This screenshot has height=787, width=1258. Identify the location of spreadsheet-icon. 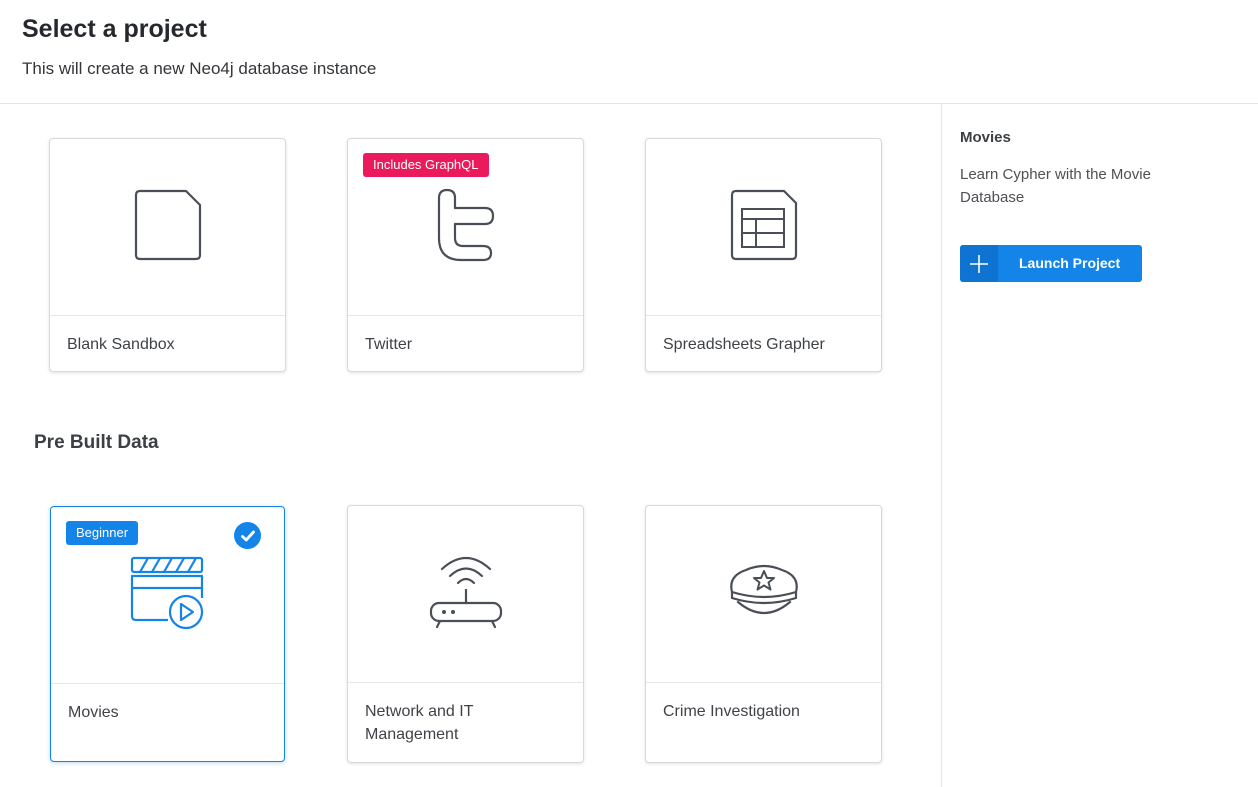
(764, 227).